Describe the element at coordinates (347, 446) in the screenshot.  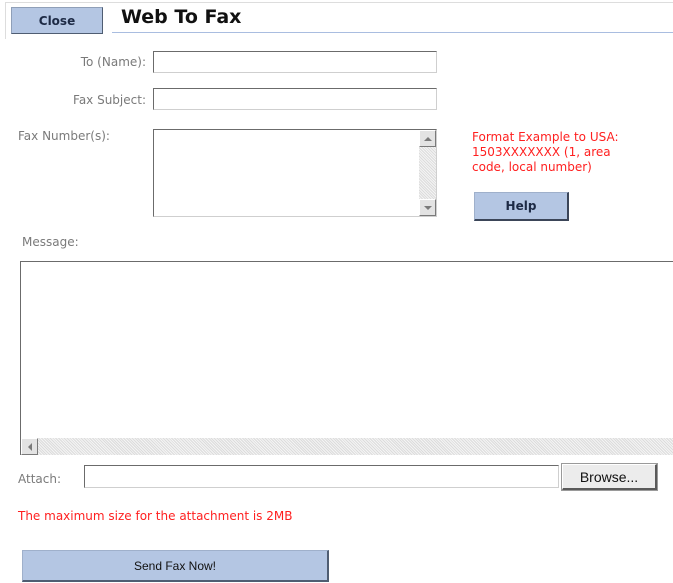
I see `message-hscrollbar` at that location.